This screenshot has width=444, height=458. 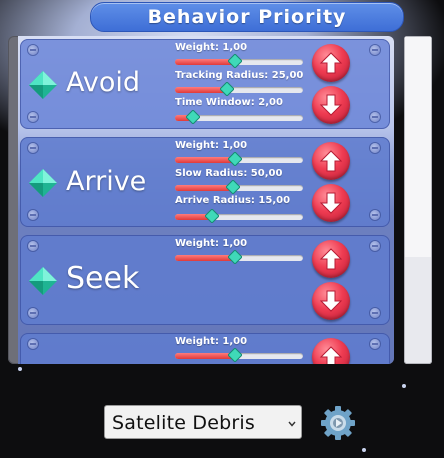 What do you see at coordinates (239, 187) in the screenshot?
I see `slow-radius-slider` at bounding box center [239, 187].